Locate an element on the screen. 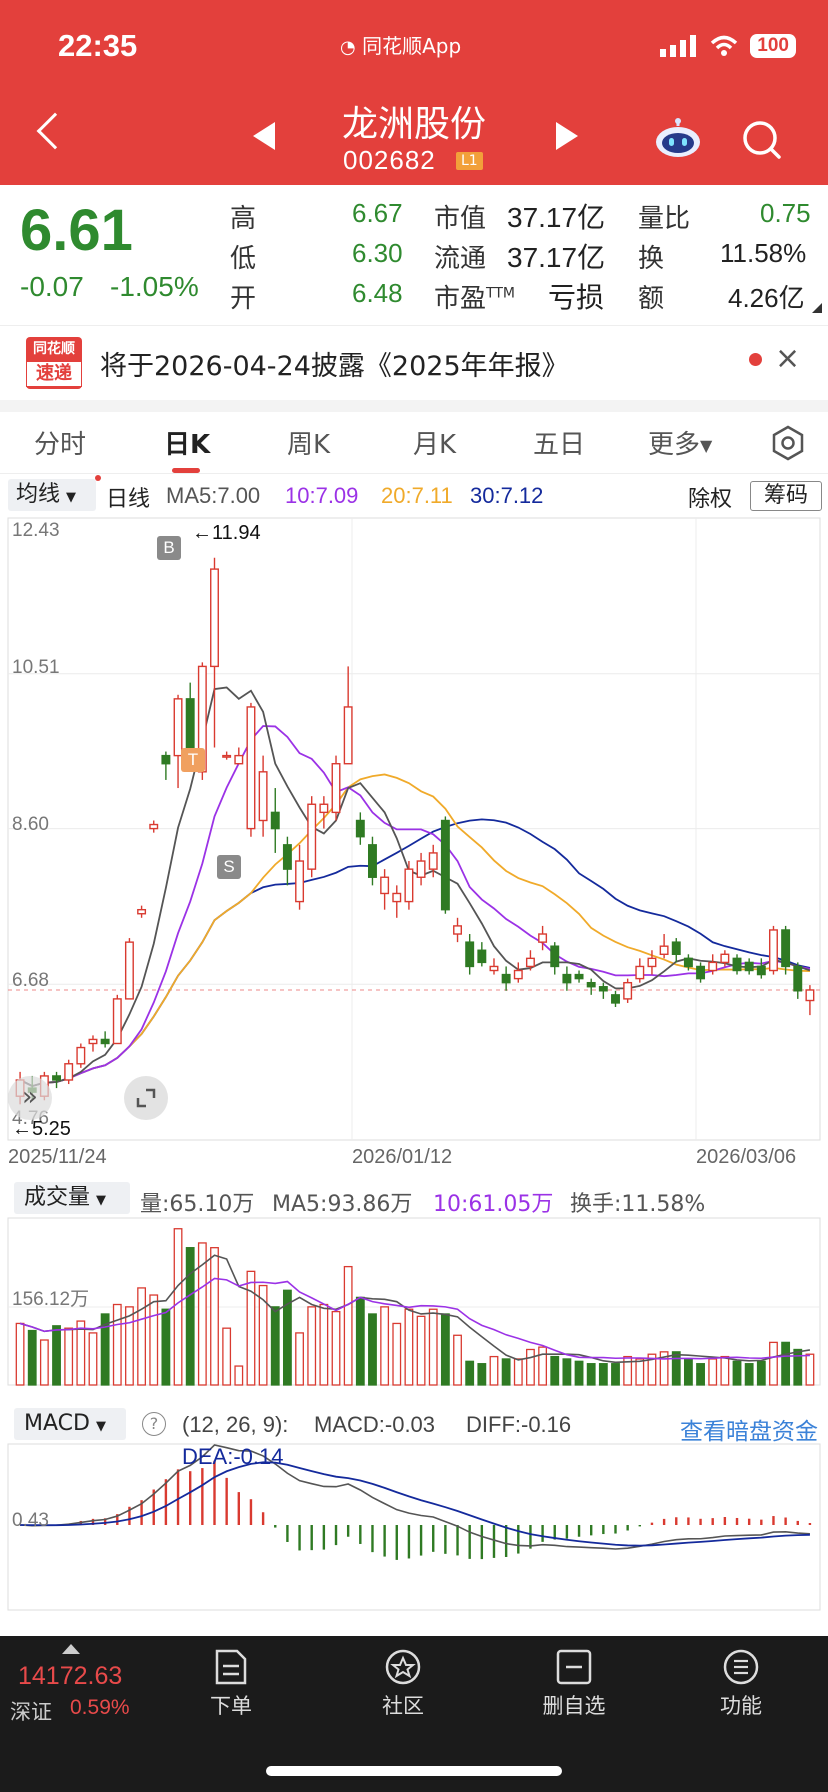 The height and width of the screenshot is (1792, 828). sell-marker: S is located at coordinates (229, 867).